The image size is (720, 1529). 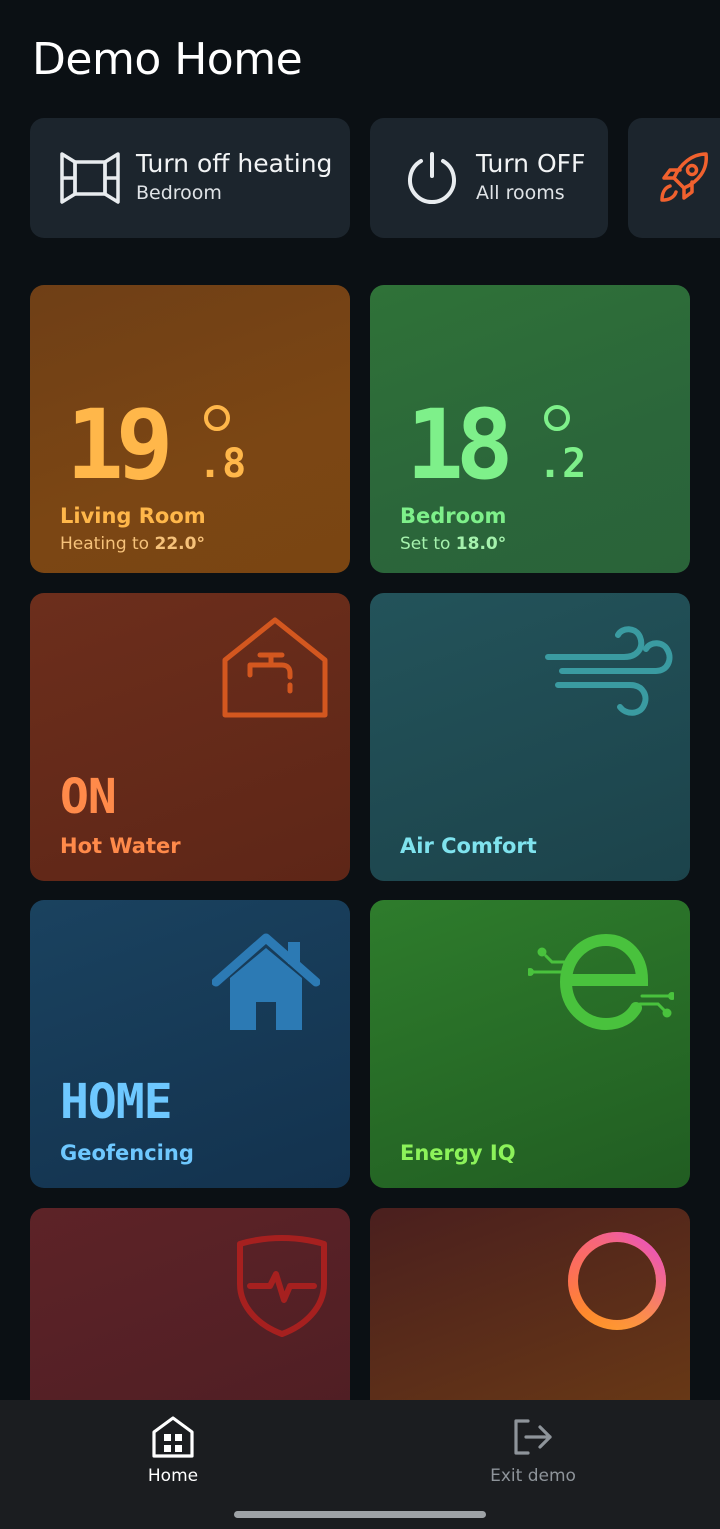 I want to click on quick-action-turn-off-all: Turn OFF All rooms, so click(x=489, y=178).